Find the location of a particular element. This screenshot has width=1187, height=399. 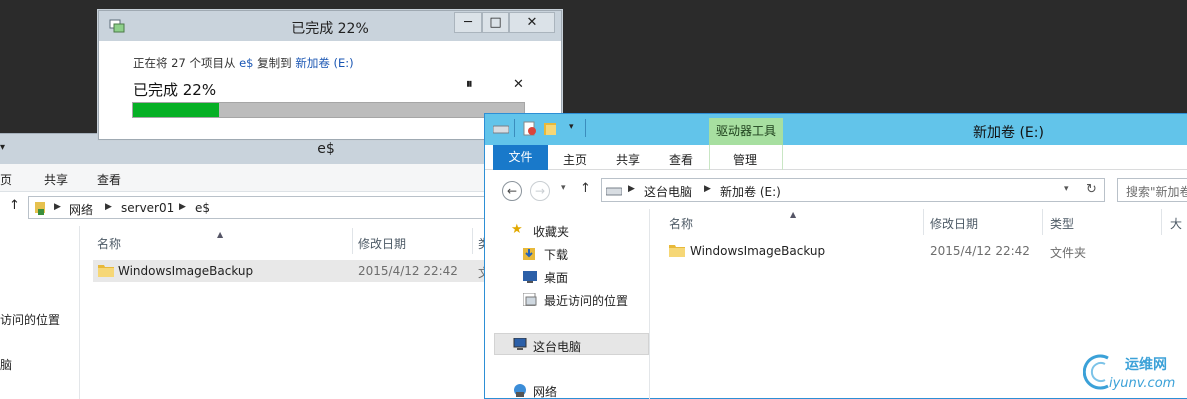

right-address-bar: ▶ 这台电脑 ▶ 新加卷 (E:) ▾ ↻ is located at coordinates (853, 190).